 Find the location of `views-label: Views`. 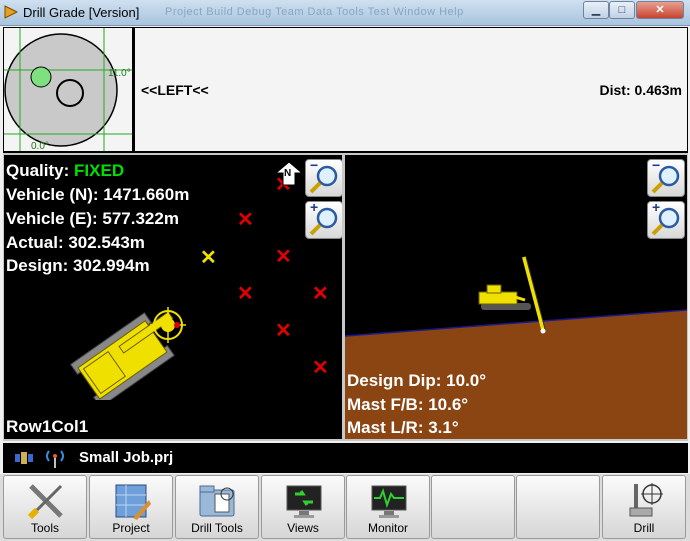

views-label: Views is located at coordinates (303, 528).